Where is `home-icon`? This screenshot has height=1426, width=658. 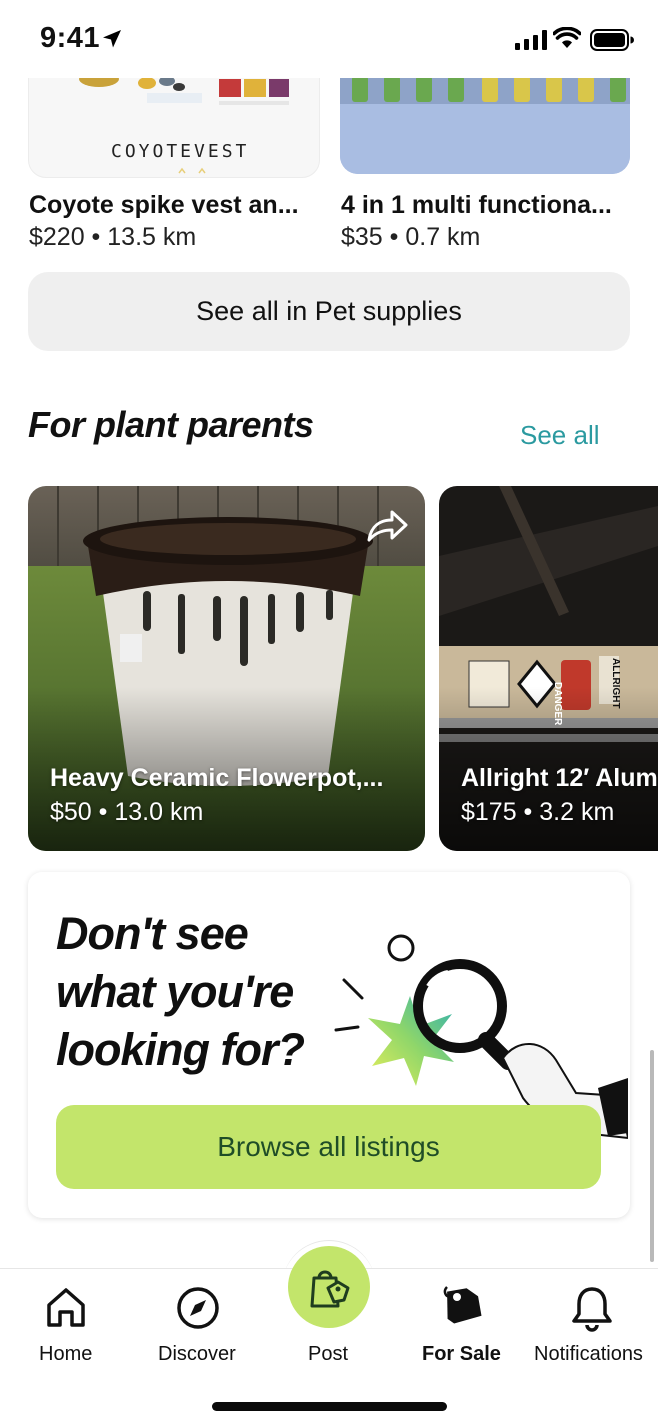
home-icon is located at coordinates (66, 1307).